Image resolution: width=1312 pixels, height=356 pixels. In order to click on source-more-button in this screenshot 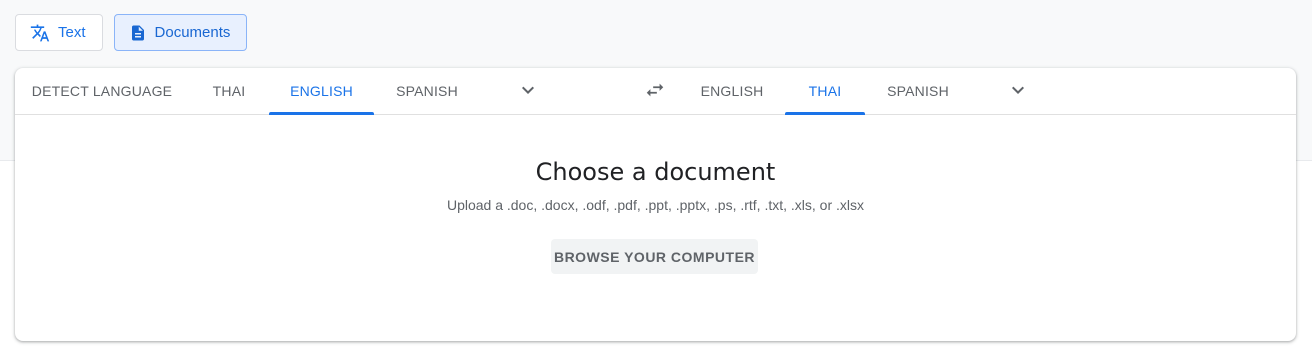, I will do `click(528, 92)`.